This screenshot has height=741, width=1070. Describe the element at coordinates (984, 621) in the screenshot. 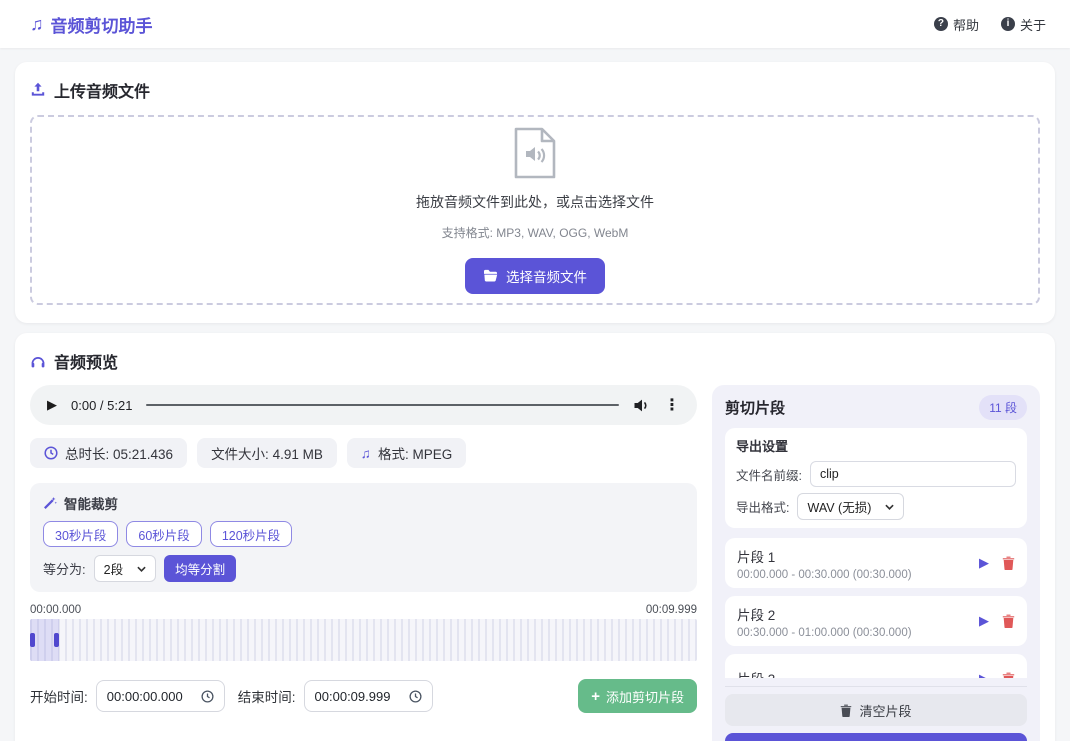

I see `clip-2-play-button: ▶` at that location.